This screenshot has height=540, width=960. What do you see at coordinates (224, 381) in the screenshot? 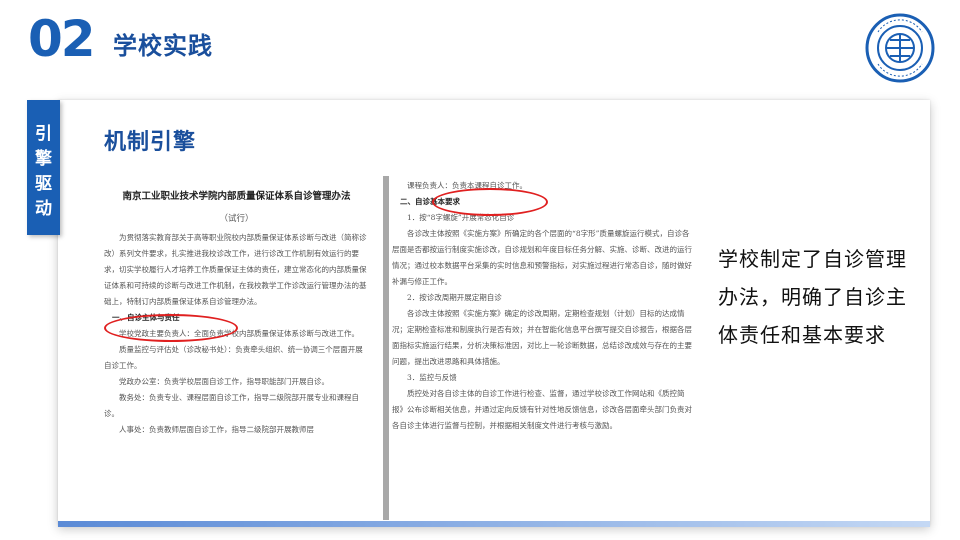
I see `paragraph: 党政办公室：负责学校层面自诊工作，指导职能部门开展自诊。` at bounding box center [224, 381].